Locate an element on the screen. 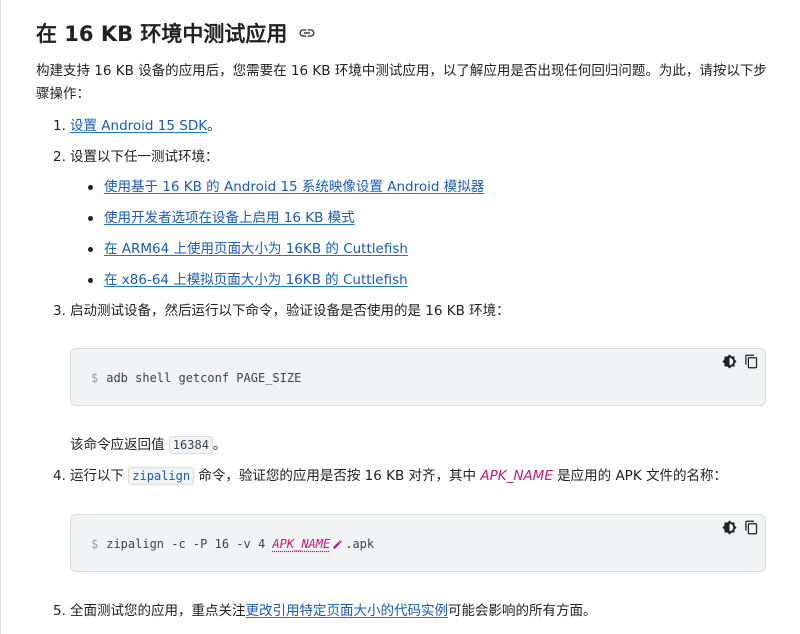 The height and width of the screenshot is (634, 800). apk-name-var: APK_NAME is located at coordinates (516, 476).